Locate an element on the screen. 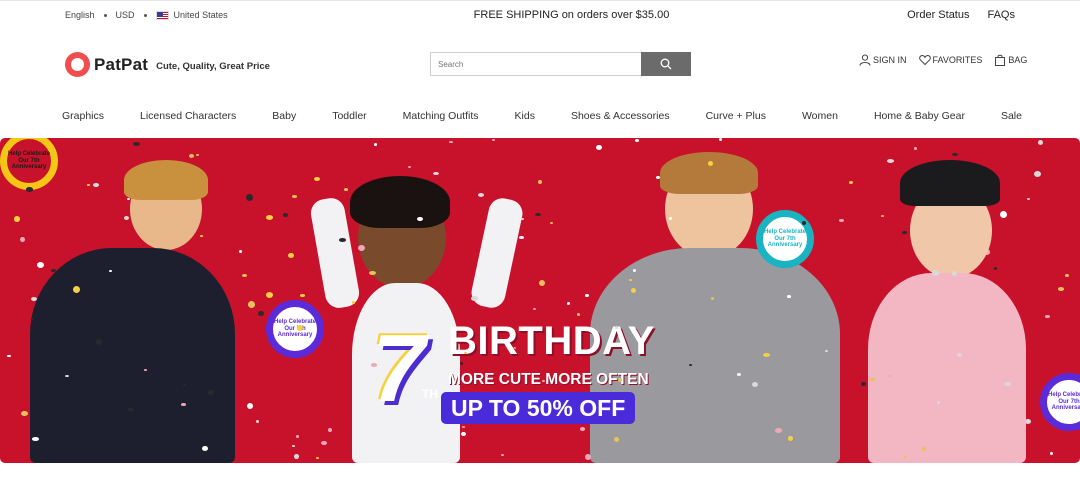 This screenshot has height=491, width=1080. nav-item-women: Women is located at coordinates (820, 116).